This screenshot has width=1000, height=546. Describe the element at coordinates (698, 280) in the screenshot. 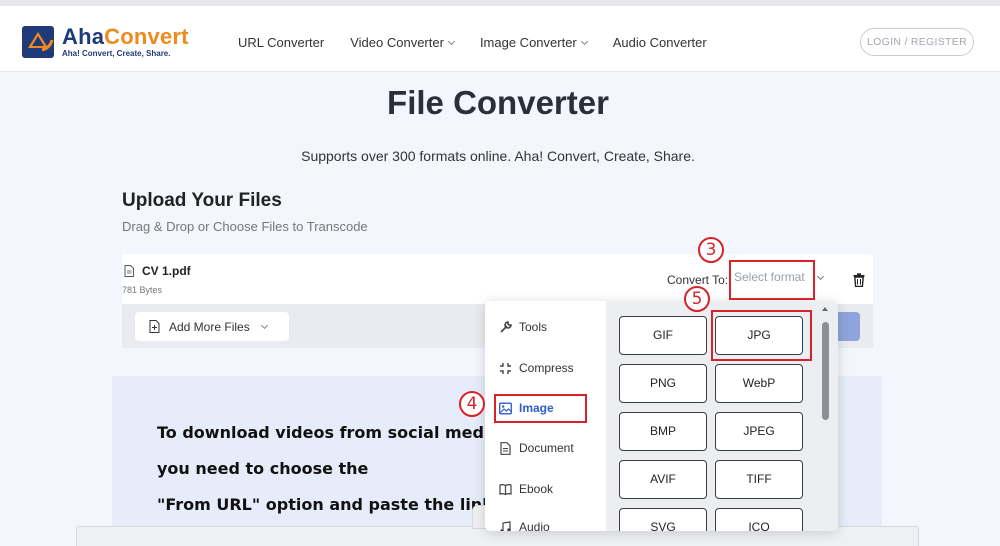

I see `convert-to-label: Convert To:` at that location.